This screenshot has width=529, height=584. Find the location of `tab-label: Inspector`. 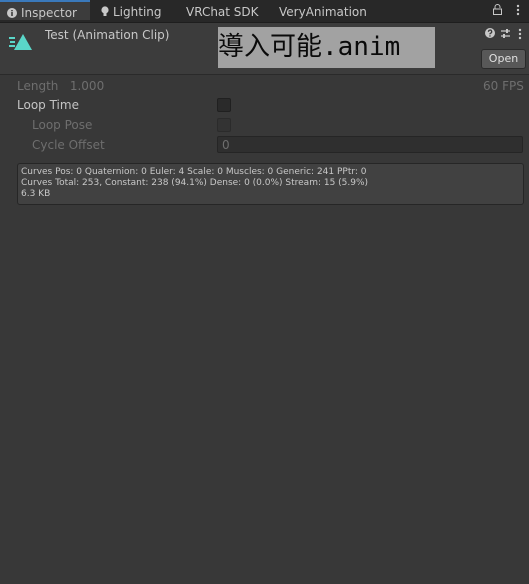

tab-label: Inspector is located at coordinates (49, 13).